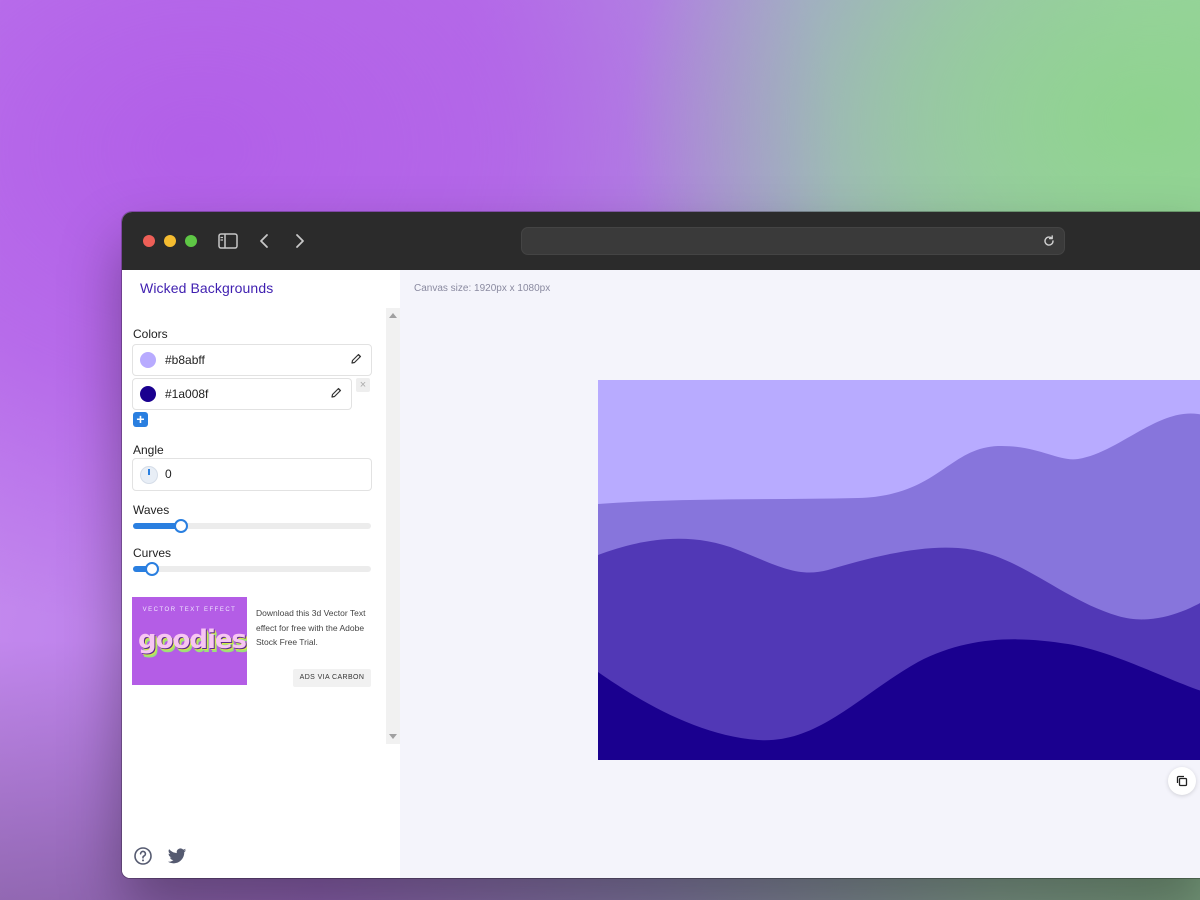  I want to click on curves-slider-thumb, so click(152, 569).